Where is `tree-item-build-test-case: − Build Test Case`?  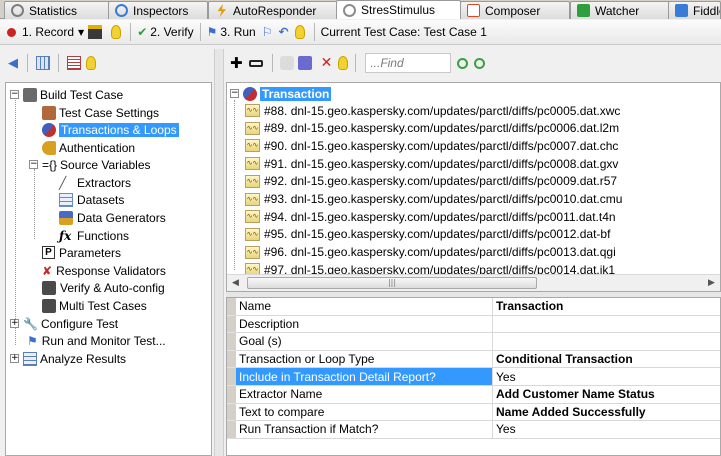
tree-item-build-test-case: − Build Test Case is located at coordinates (66, 94).